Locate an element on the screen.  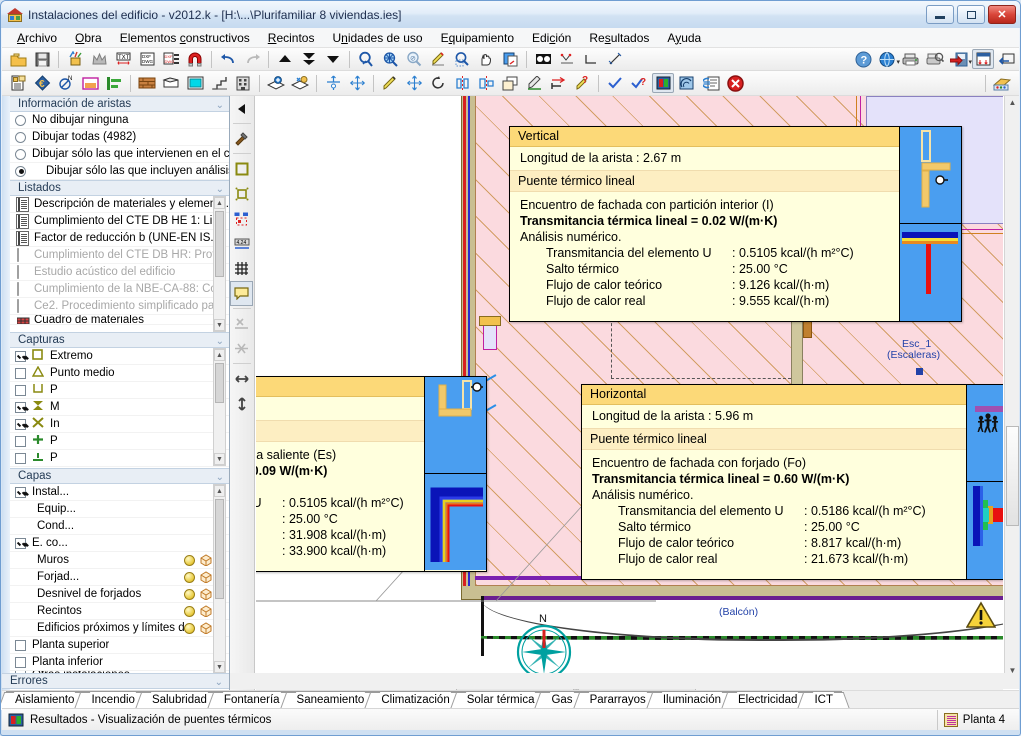
txt-import-icon: TXT is located at coordinates (123, 59).